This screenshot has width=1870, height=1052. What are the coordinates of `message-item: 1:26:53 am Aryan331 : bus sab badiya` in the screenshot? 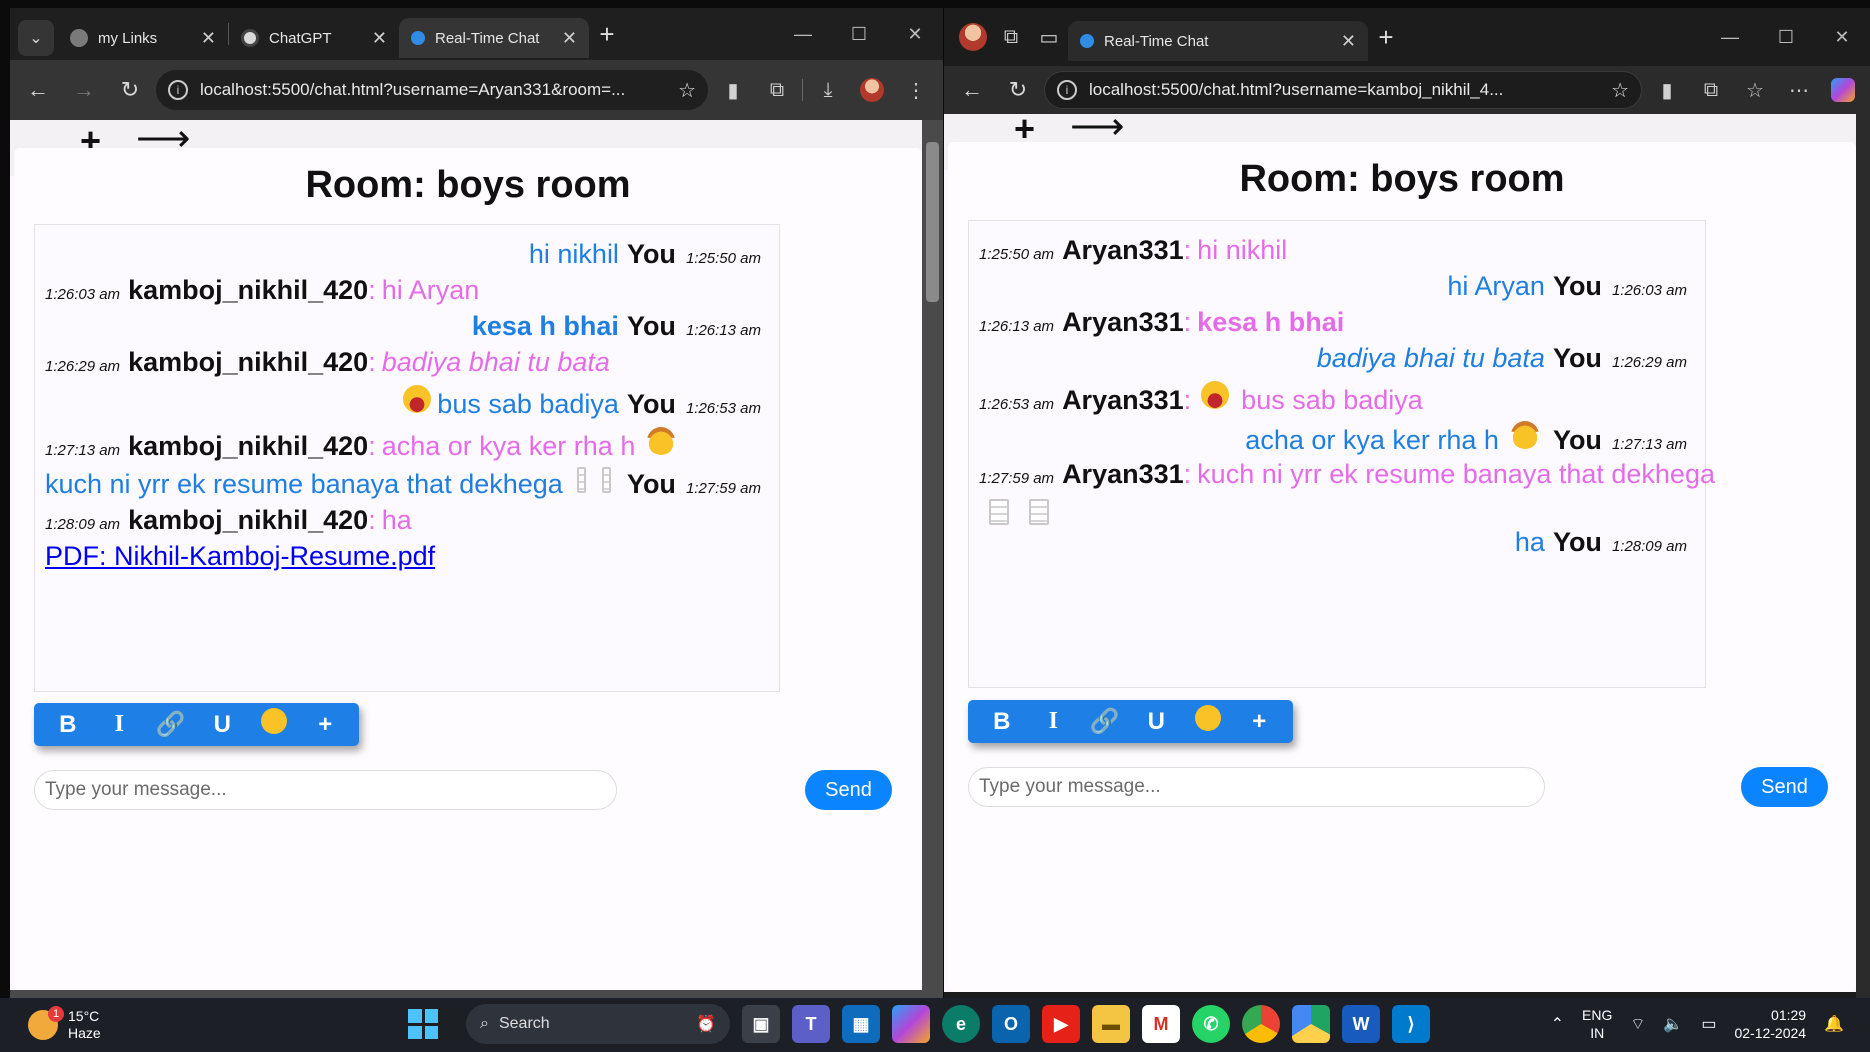 It's located at (1333, 398).